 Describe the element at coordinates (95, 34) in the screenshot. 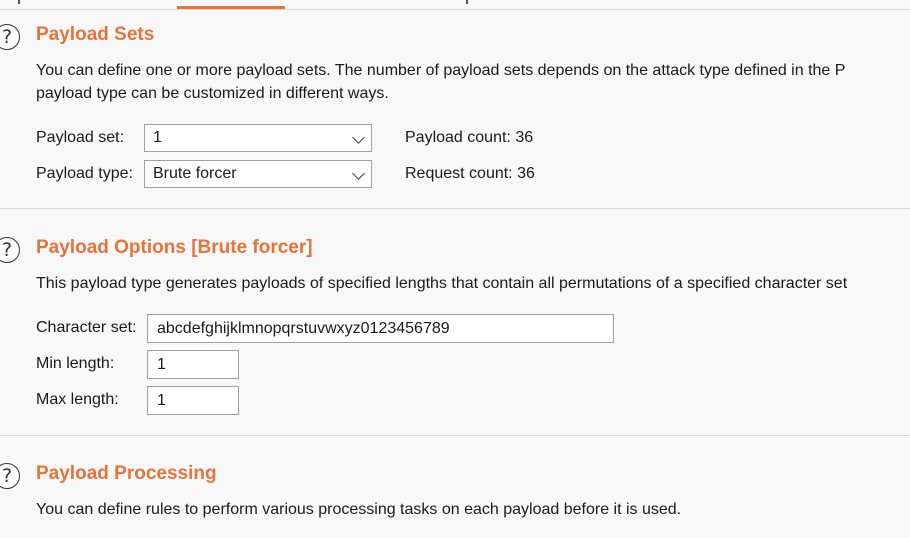

I see `section-title: Payload Sets` at that location.